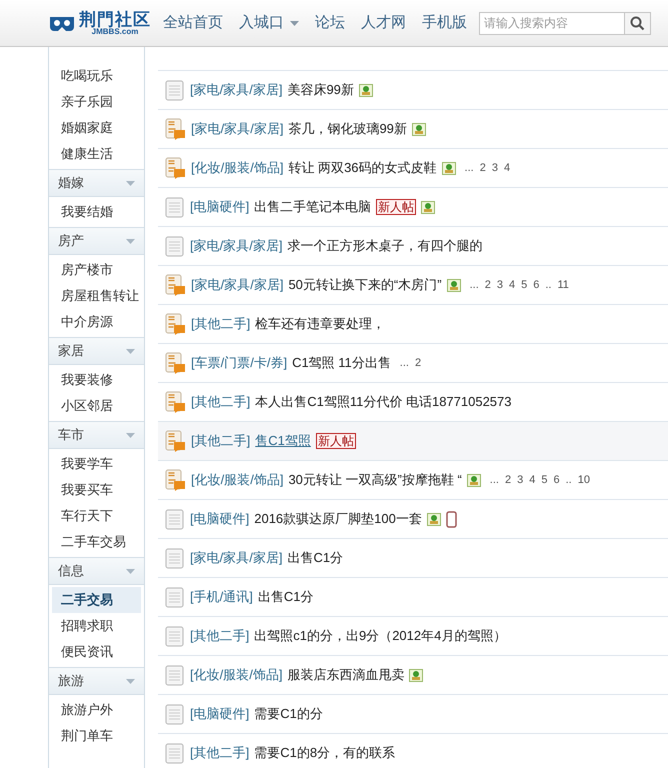 This screenshot has height=768, width=668. I want to click on sidebar-item: 我要买车, so click(96, 490).